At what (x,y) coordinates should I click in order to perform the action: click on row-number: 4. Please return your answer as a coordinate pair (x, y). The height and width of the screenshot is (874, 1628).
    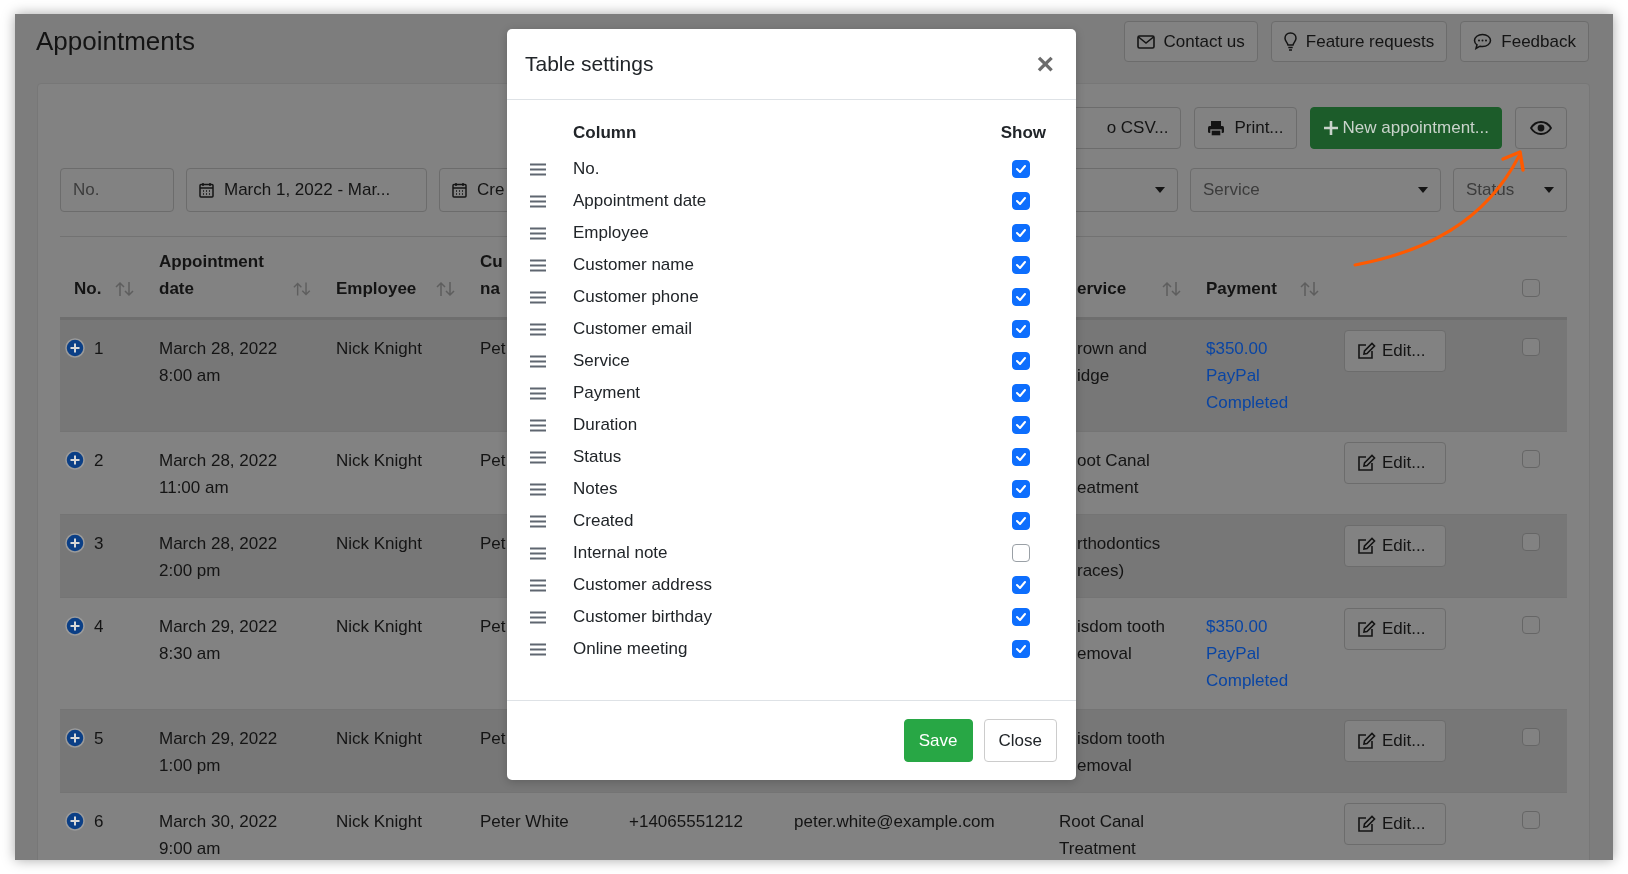
    Looking at the image, I should click on (99, 627).